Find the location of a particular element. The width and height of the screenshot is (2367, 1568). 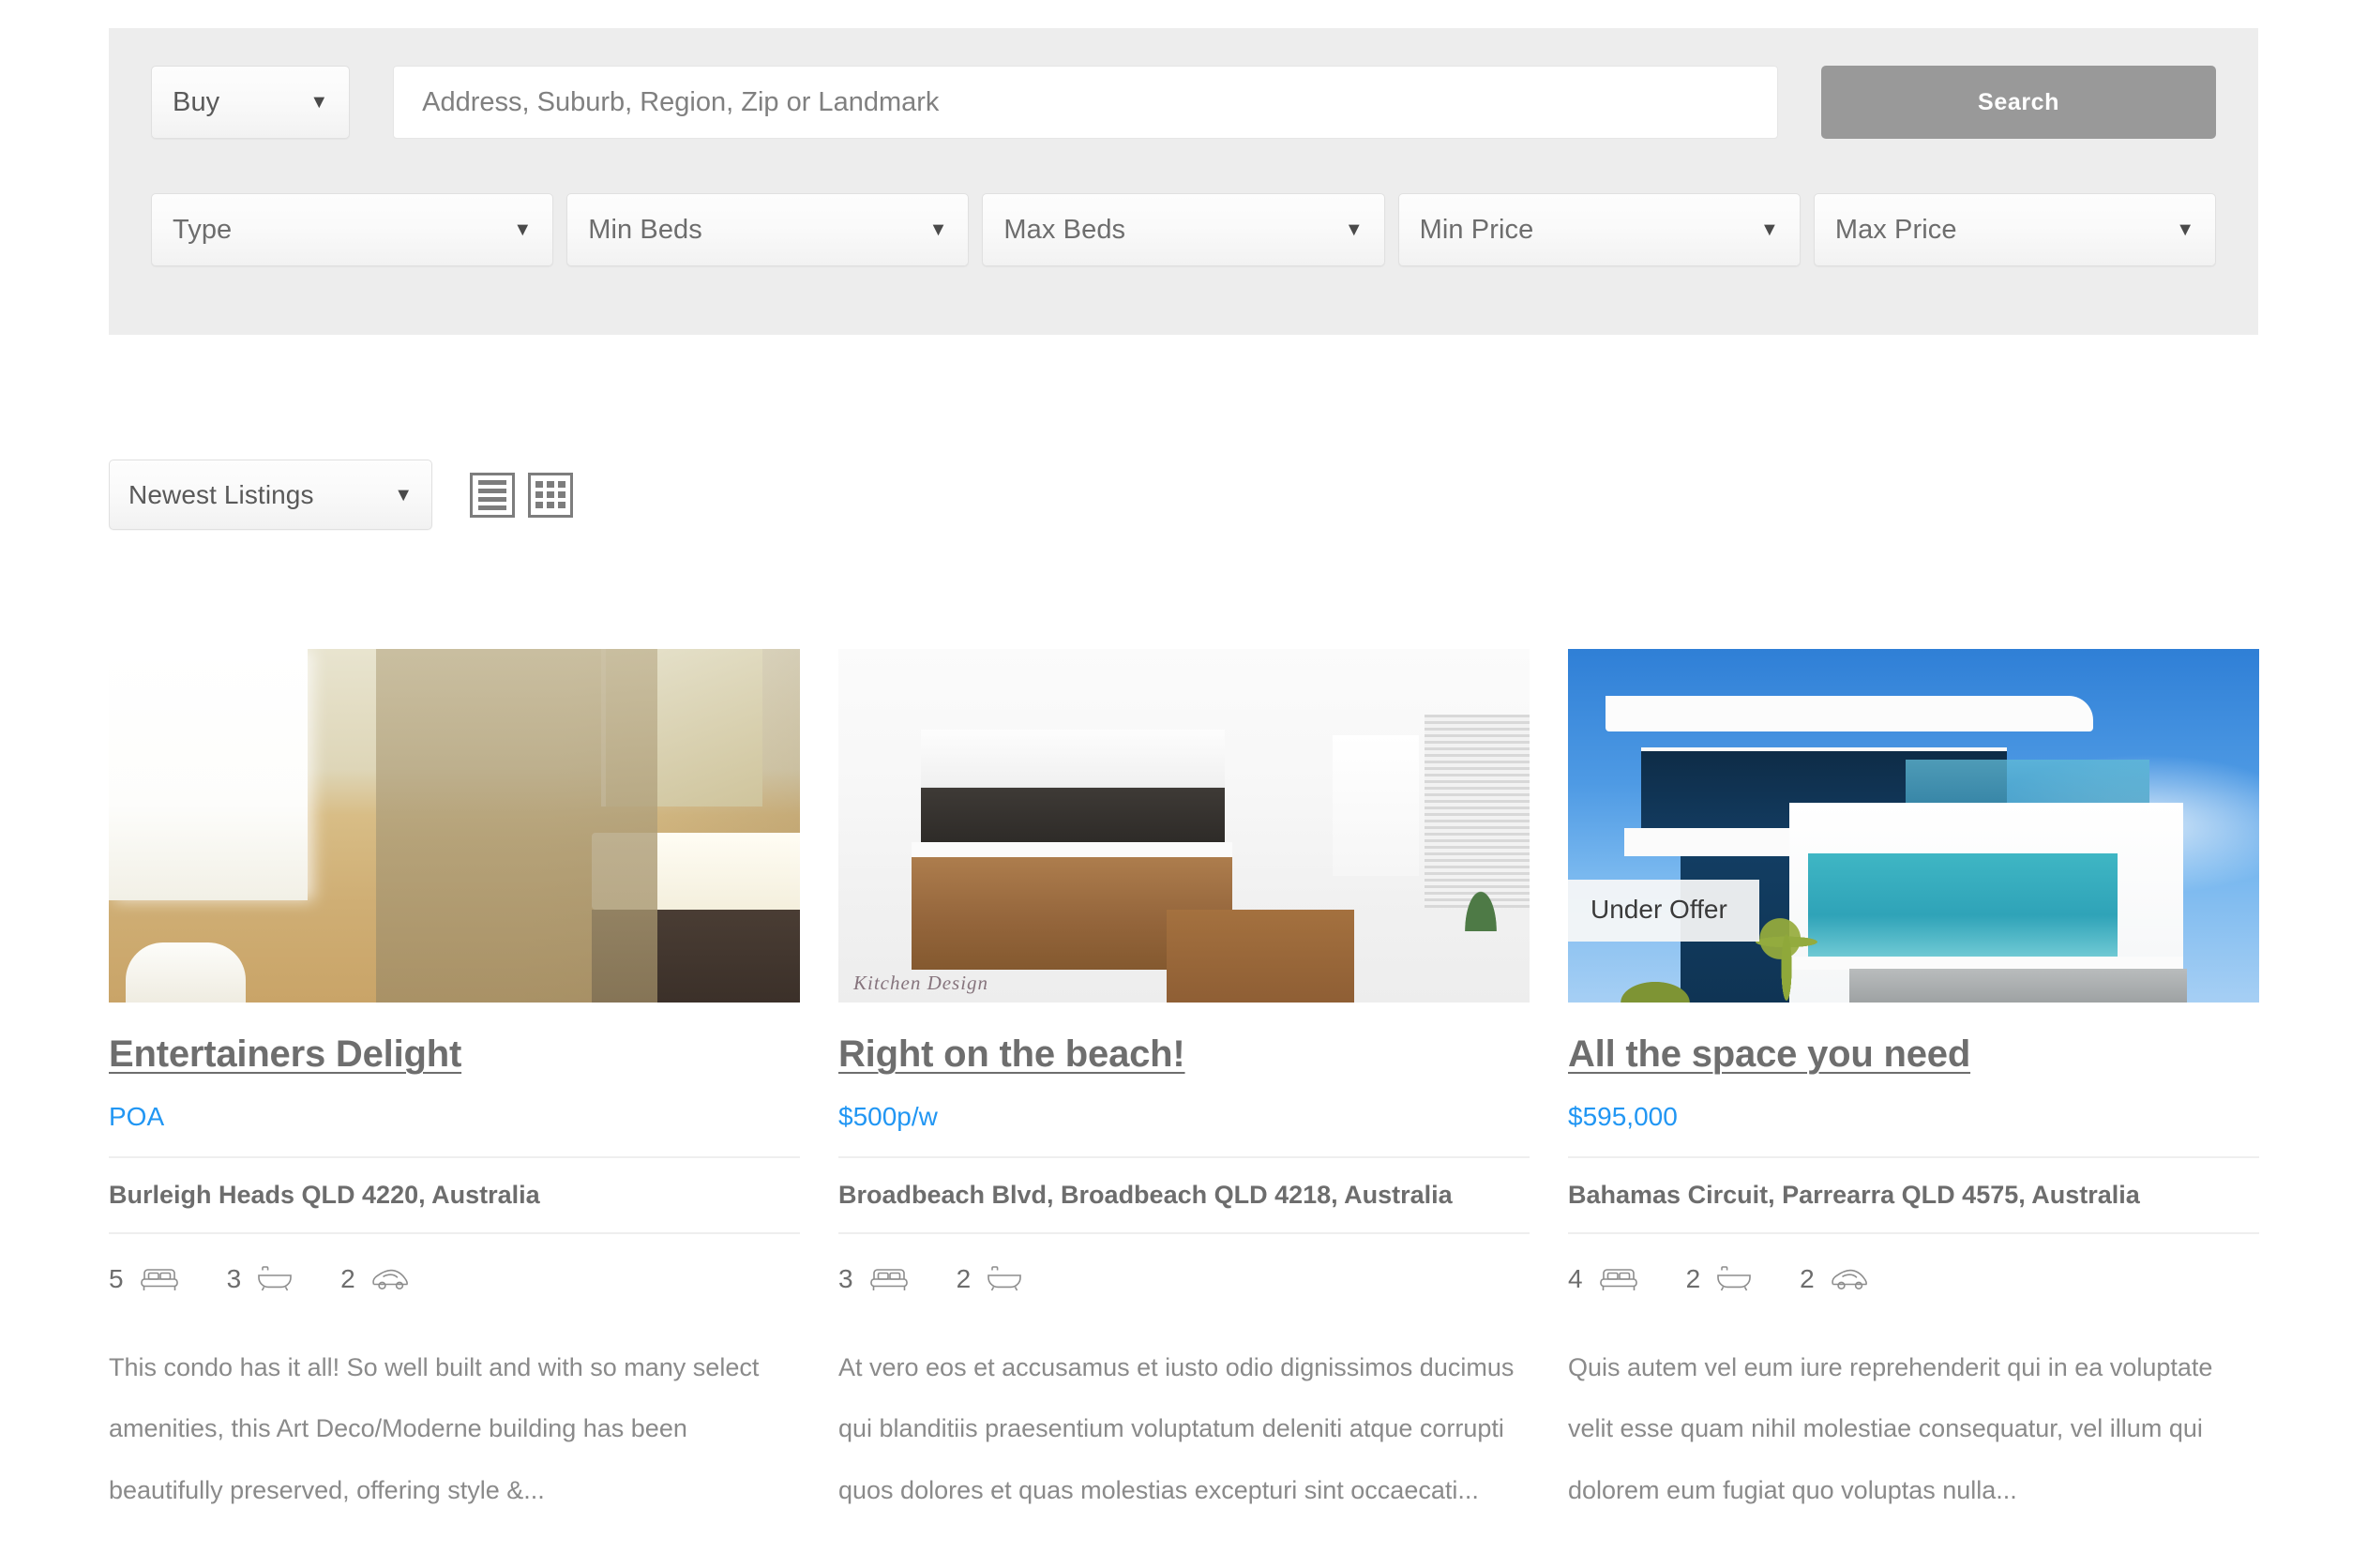

listing-title: Entertainers Delight is located at coordinates (285, 1054).